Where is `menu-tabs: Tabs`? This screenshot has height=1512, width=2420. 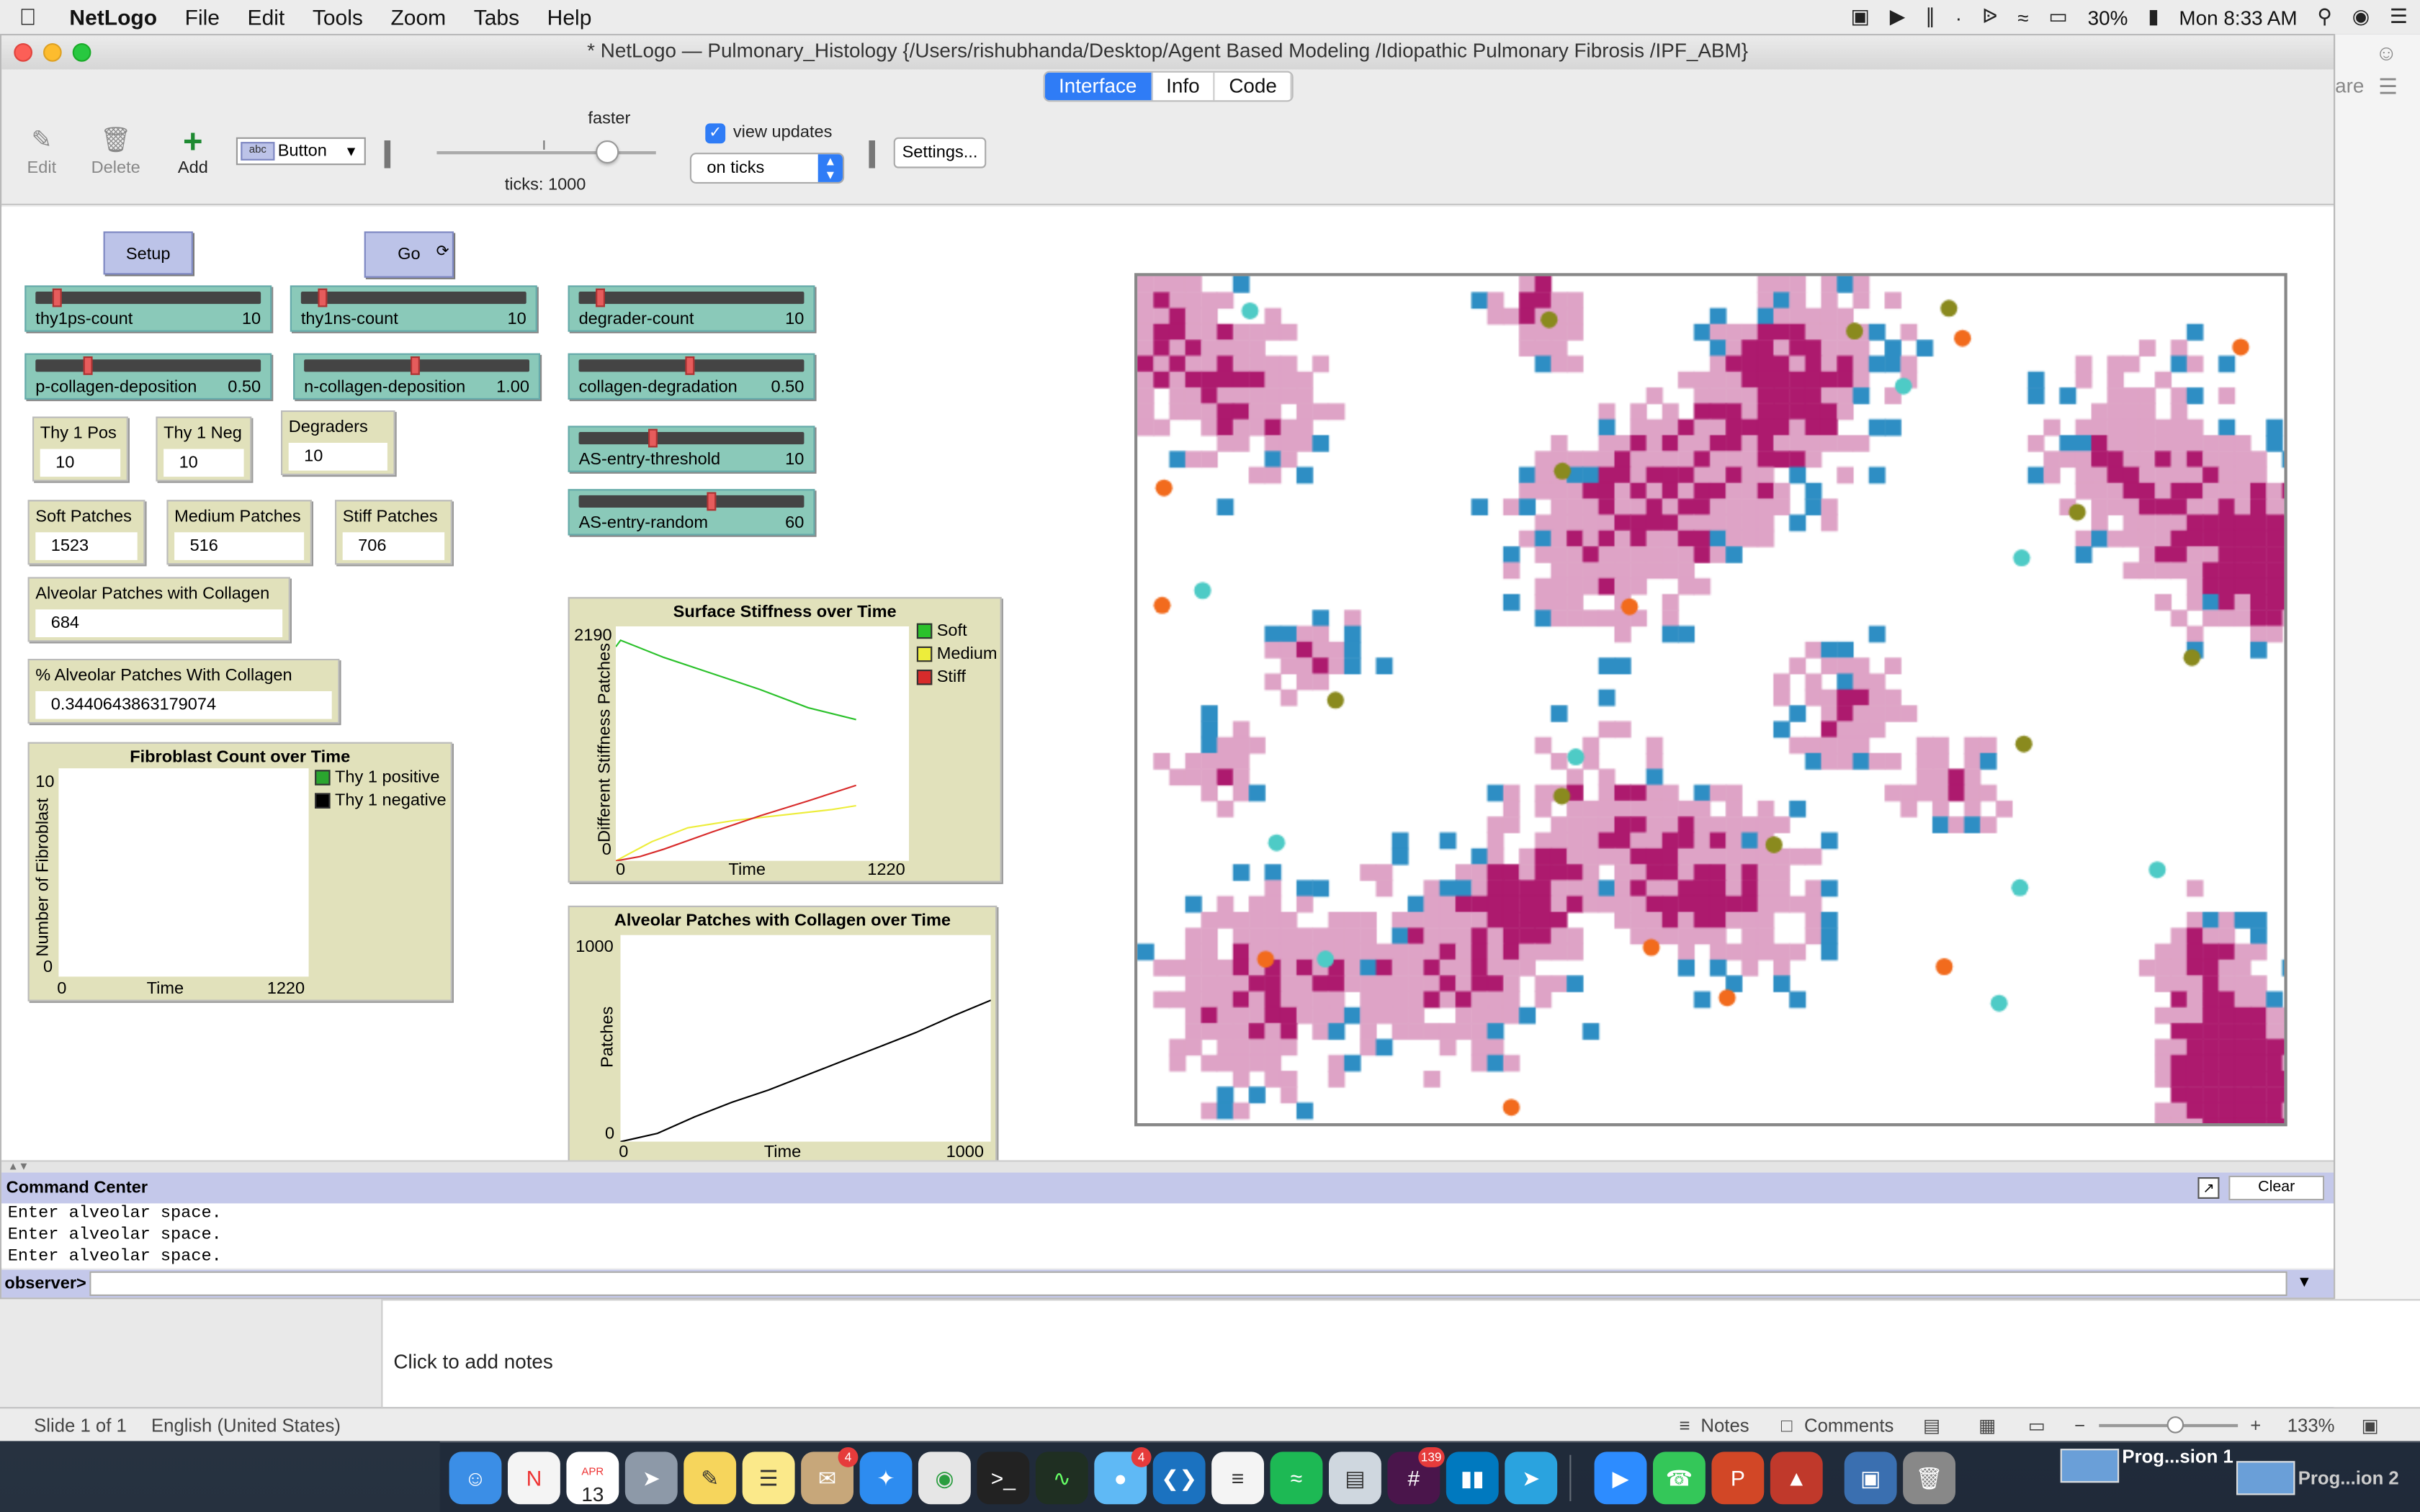 menu-tabs: Tabs is located at coordinates (496, 16).